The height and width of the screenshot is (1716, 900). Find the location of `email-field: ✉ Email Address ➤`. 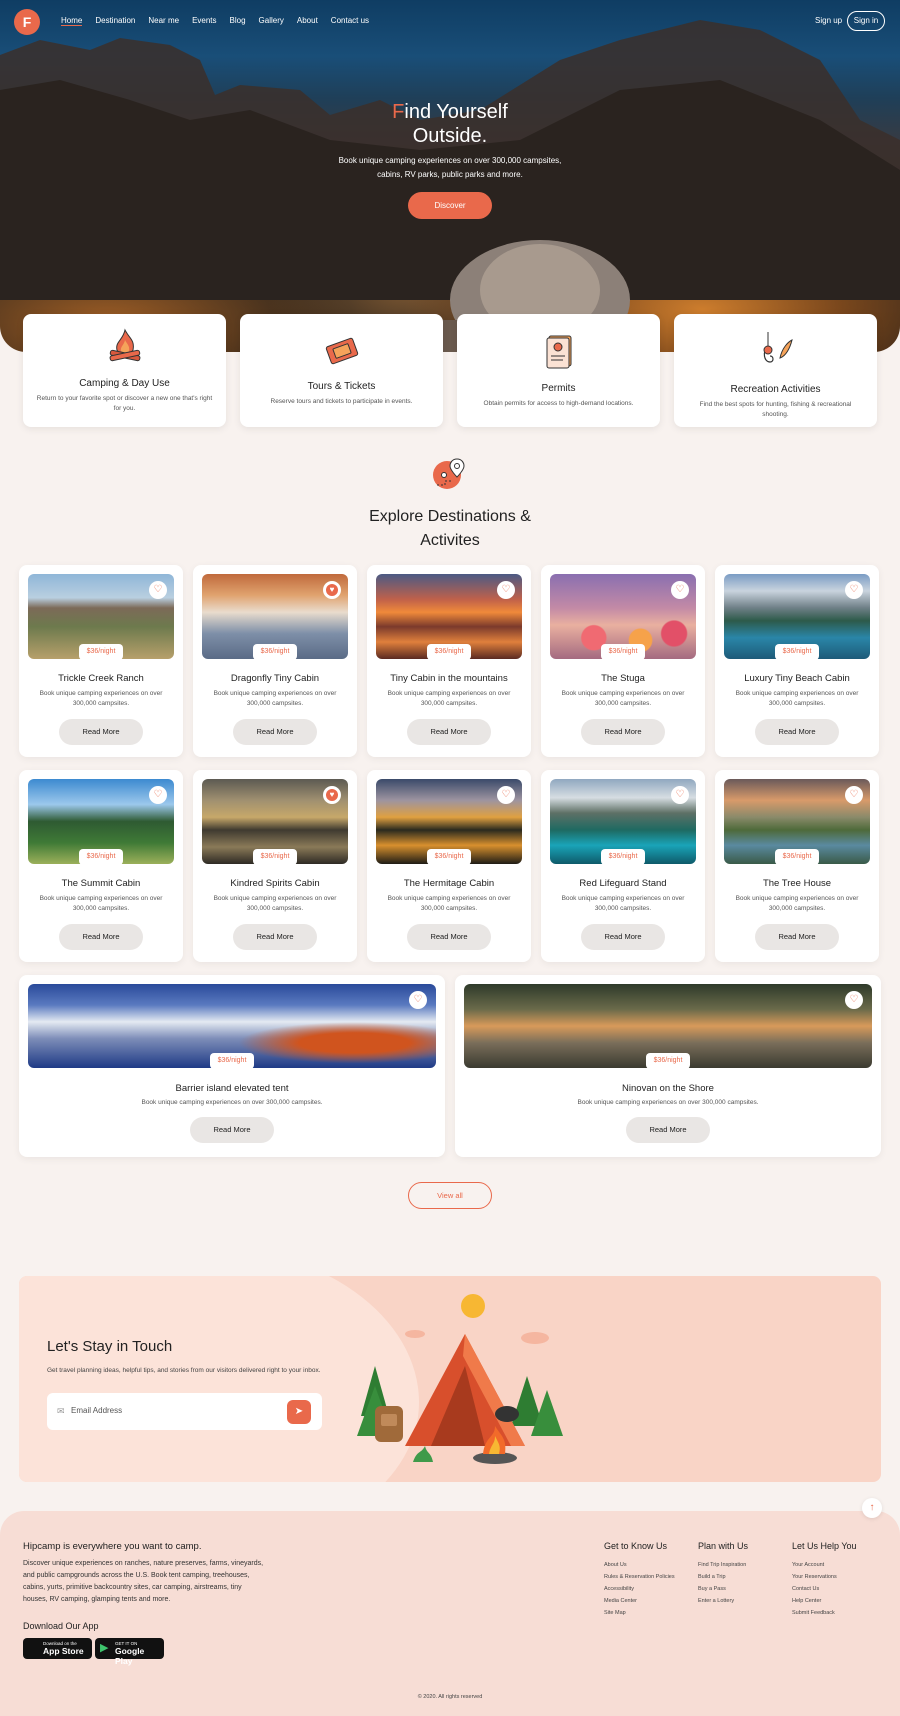

email-field: ✉ Email Address ➤ is located at coordinates (184, 1411).